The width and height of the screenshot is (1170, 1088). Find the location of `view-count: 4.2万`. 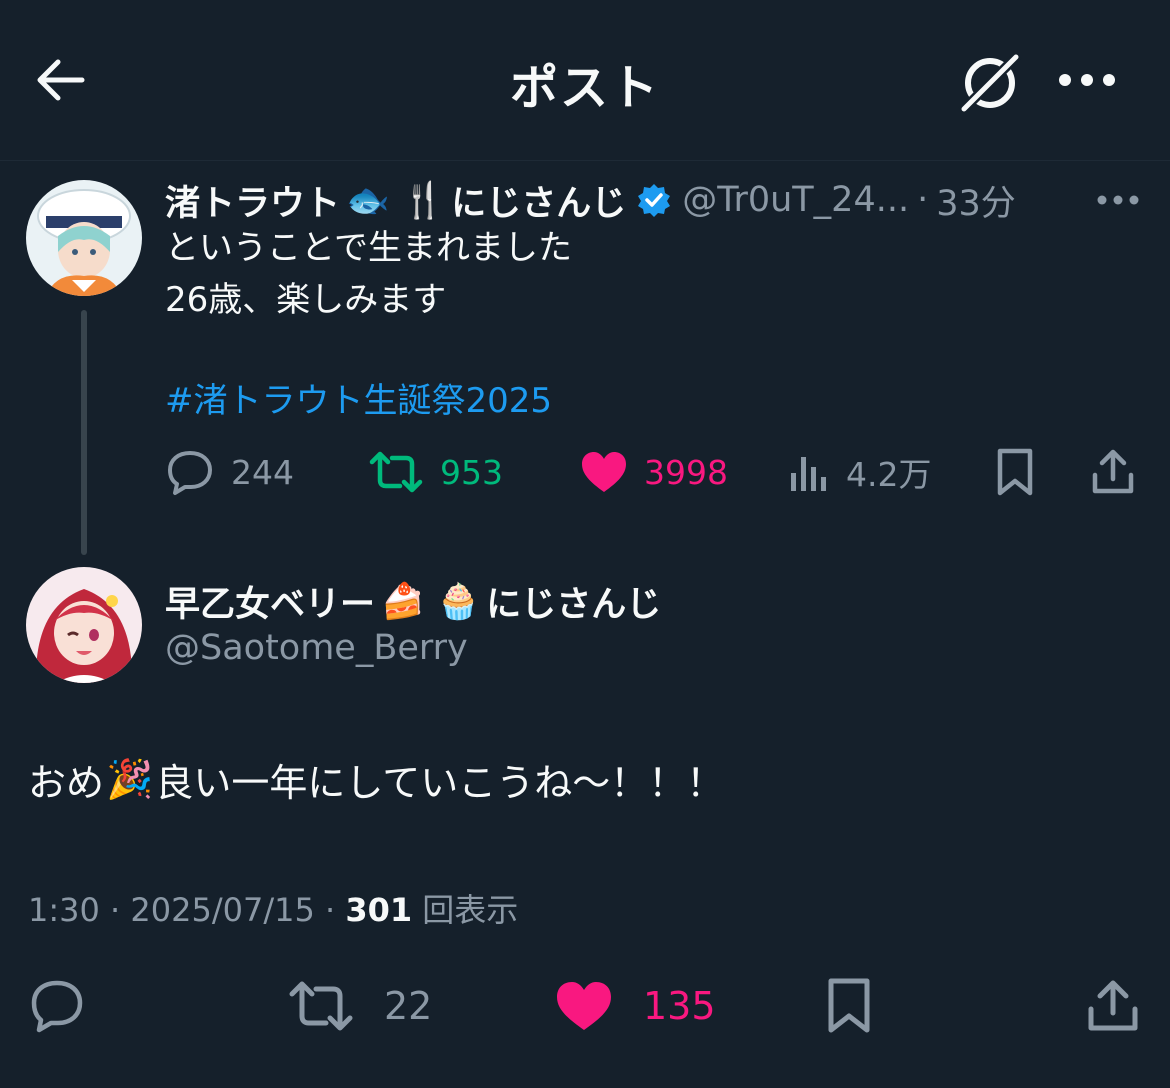

view-count: 4.2万 is located at coordinates (889, 474).